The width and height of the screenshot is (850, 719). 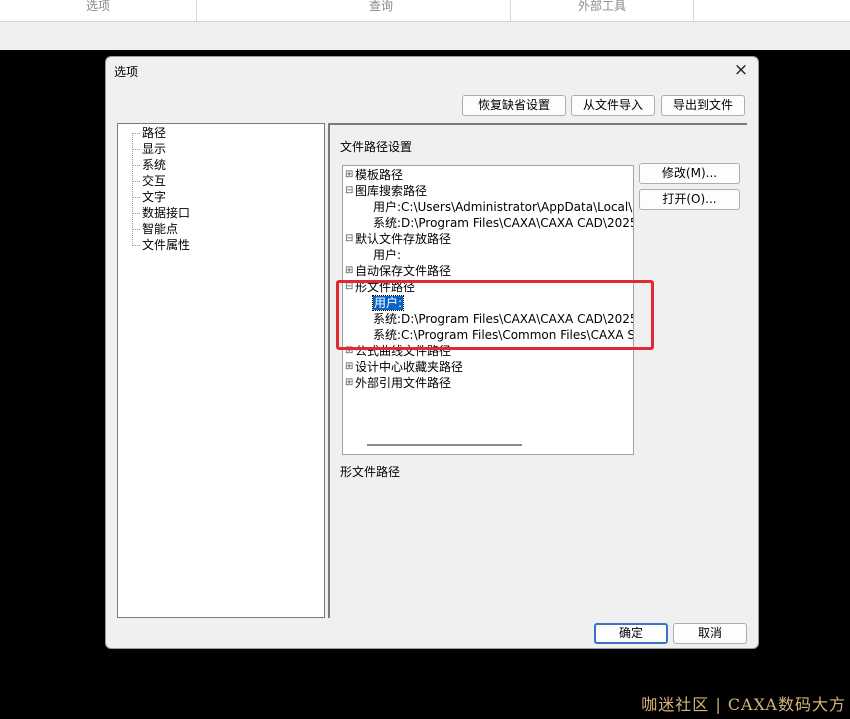 I want to click on tab-query: 查询, so click(x=381, y=10).